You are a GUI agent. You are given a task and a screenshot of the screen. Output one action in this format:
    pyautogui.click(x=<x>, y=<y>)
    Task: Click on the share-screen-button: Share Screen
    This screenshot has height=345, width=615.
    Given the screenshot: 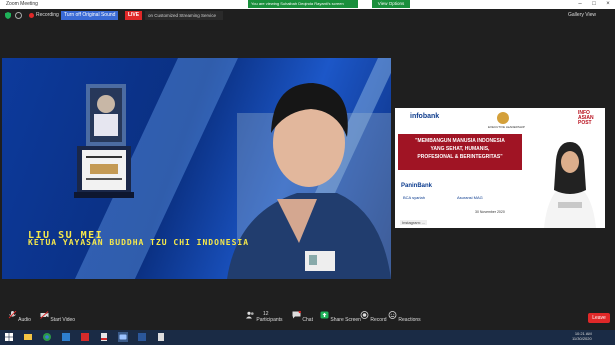 What is the action you would take?
    pyautogui.click(x=340, y=317)
    